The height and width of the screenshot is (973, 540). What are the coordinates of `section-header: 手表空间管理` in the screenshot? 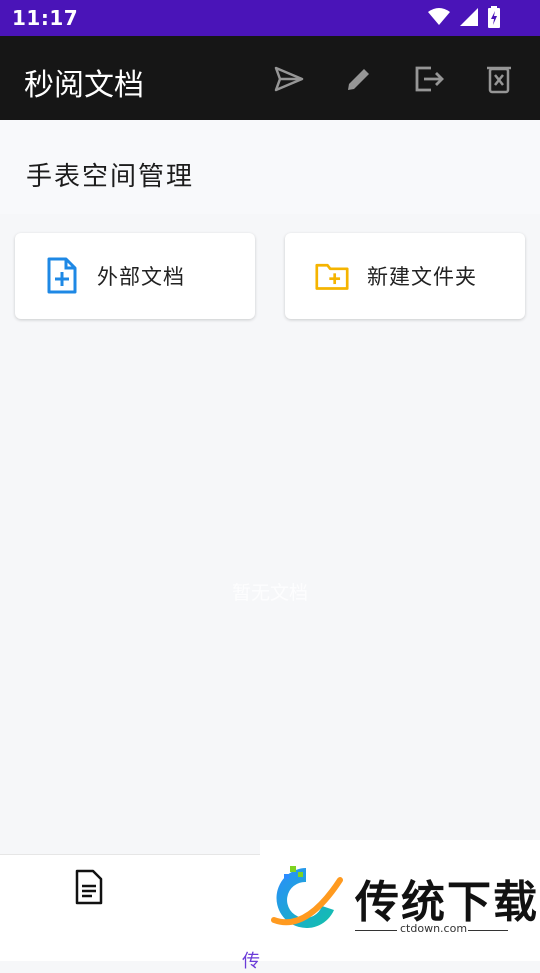 It's located at (270, 167).